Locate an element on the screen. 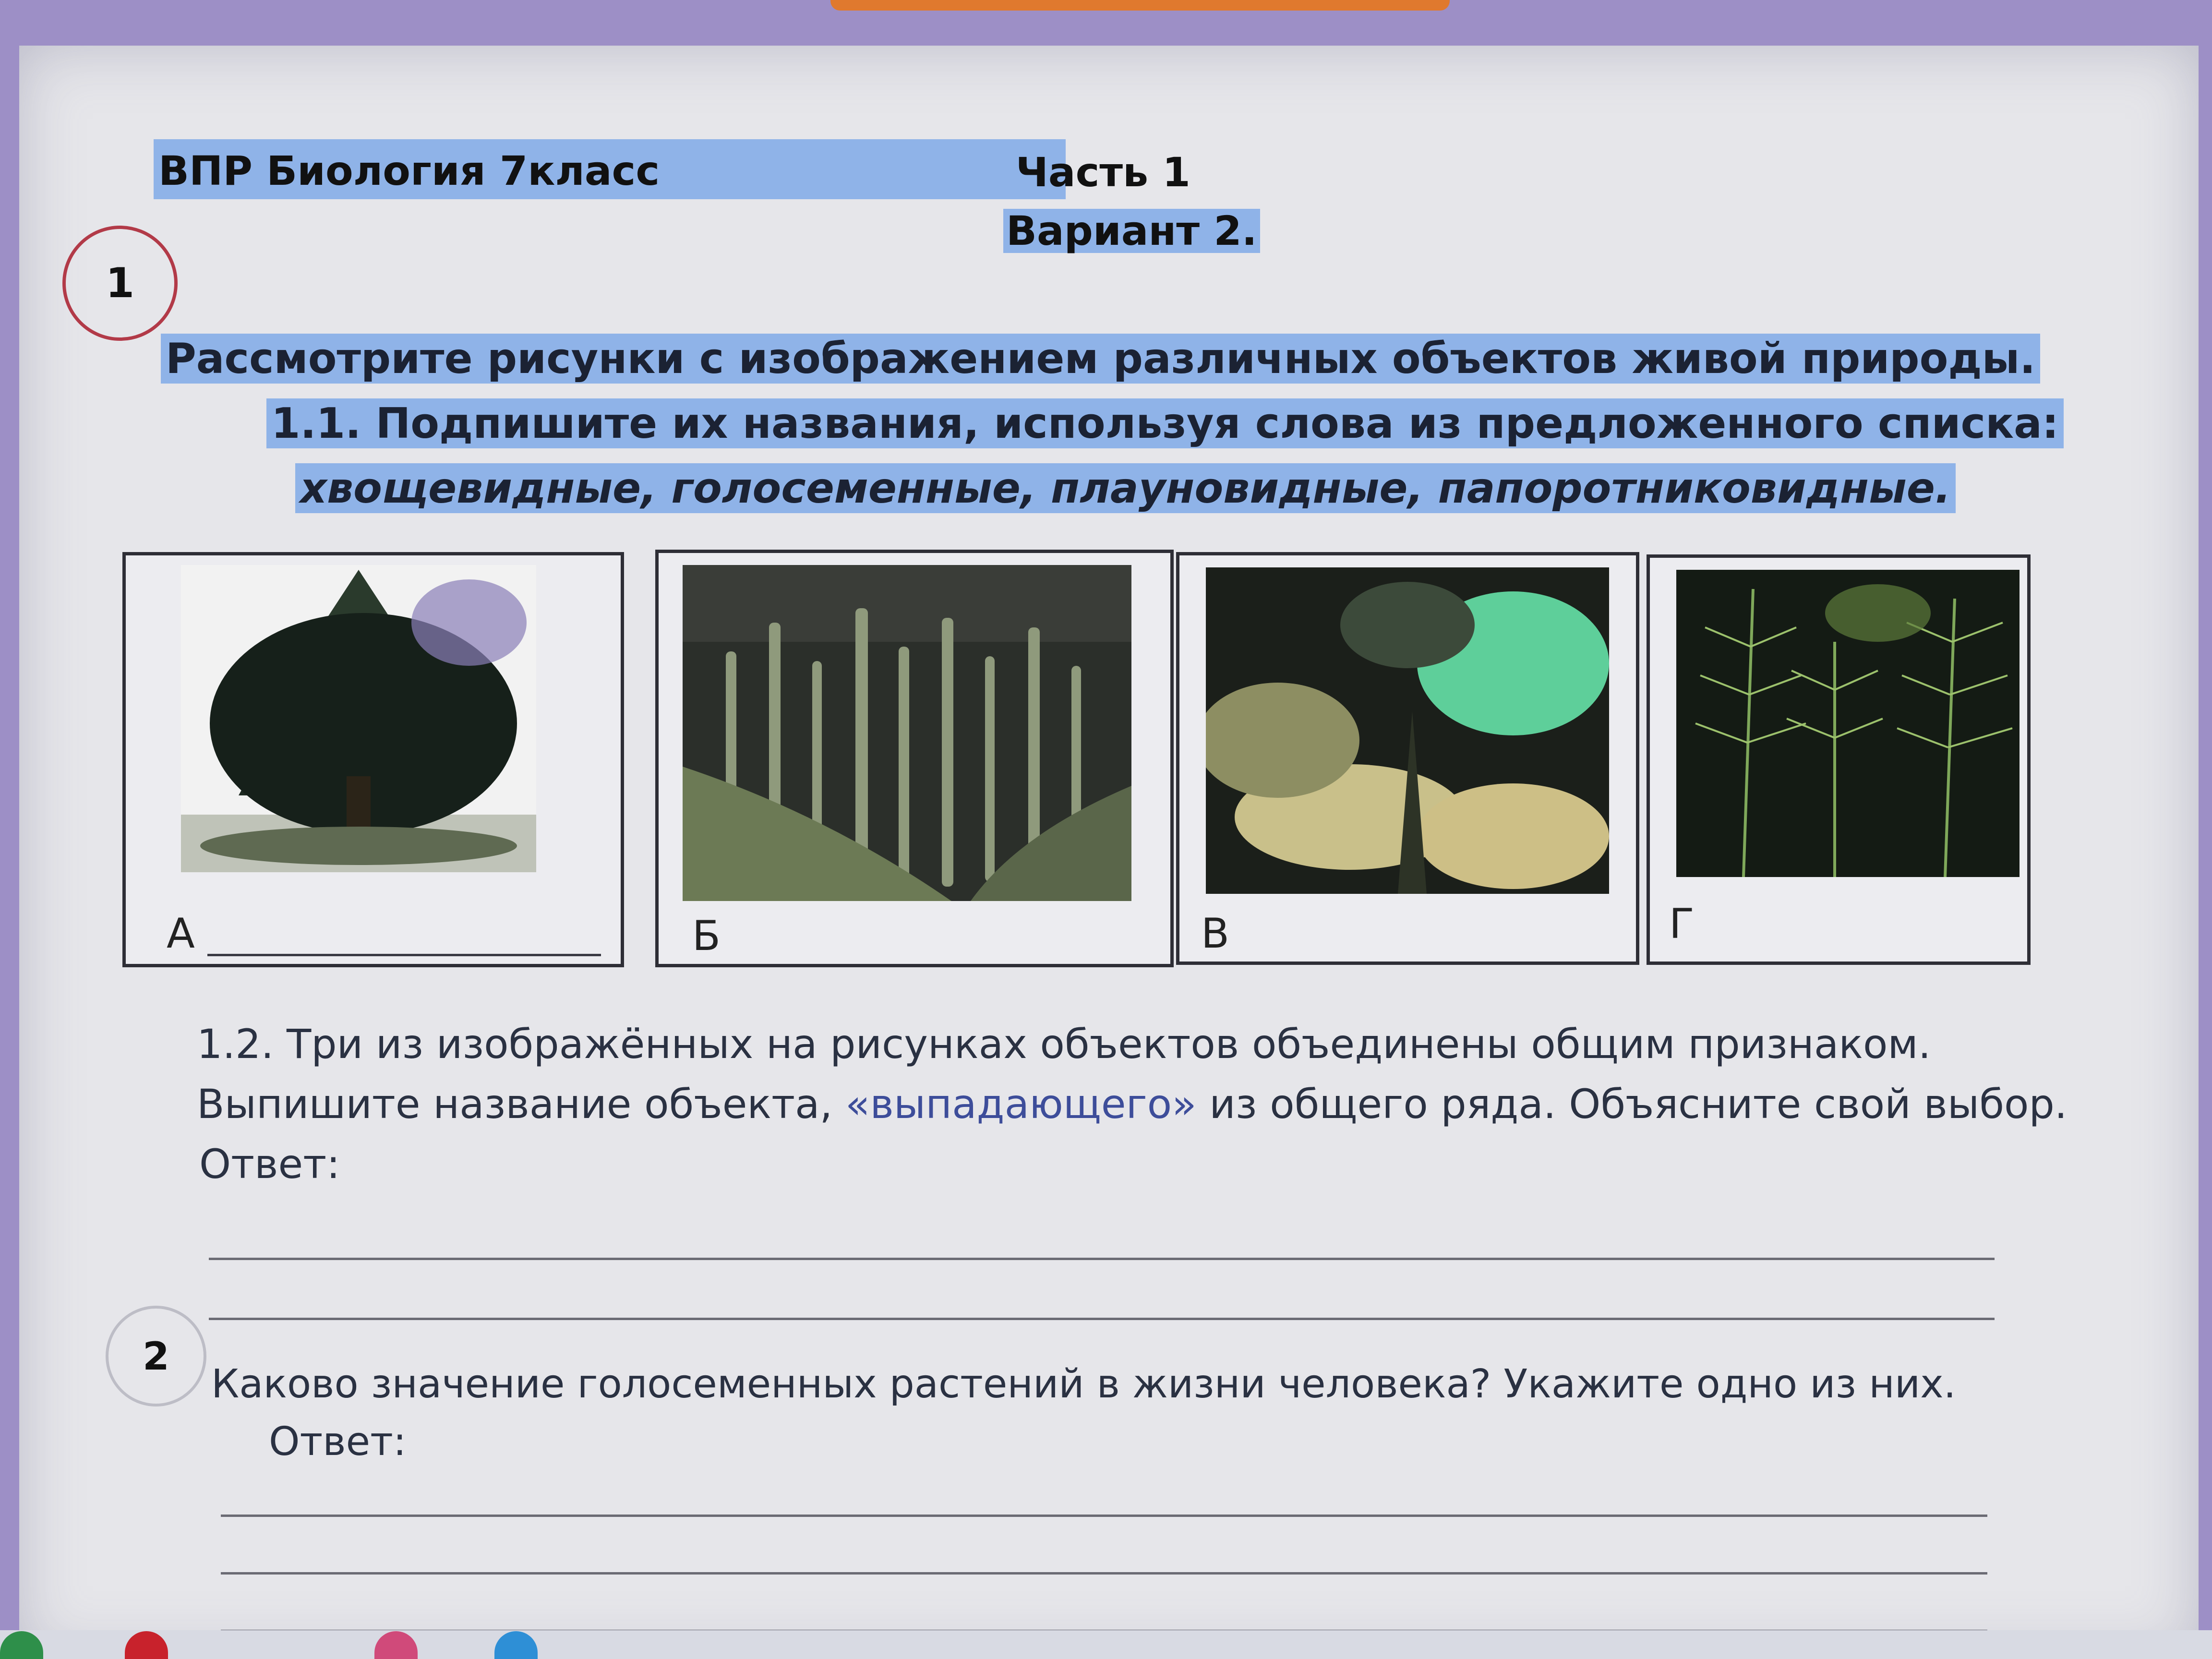 The image size is (2212, 1659). header-part: Часть 1 is located at coordinates (1103, 173).